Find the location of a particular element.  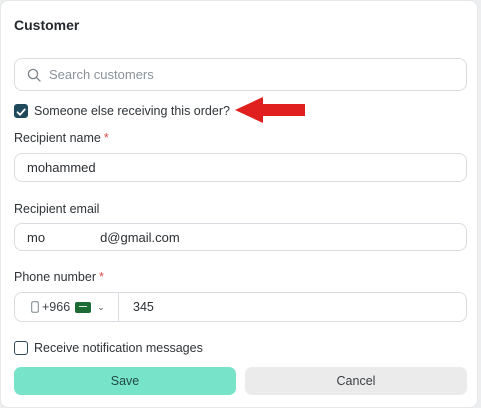

search-icon is located at coordinates (34, 75).